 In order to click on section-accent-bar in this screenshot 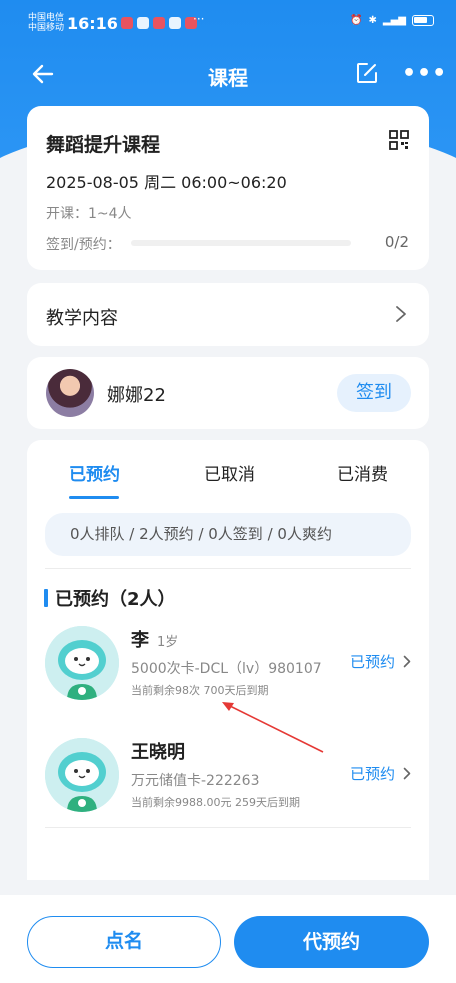, I will do `click(46, 598)`.